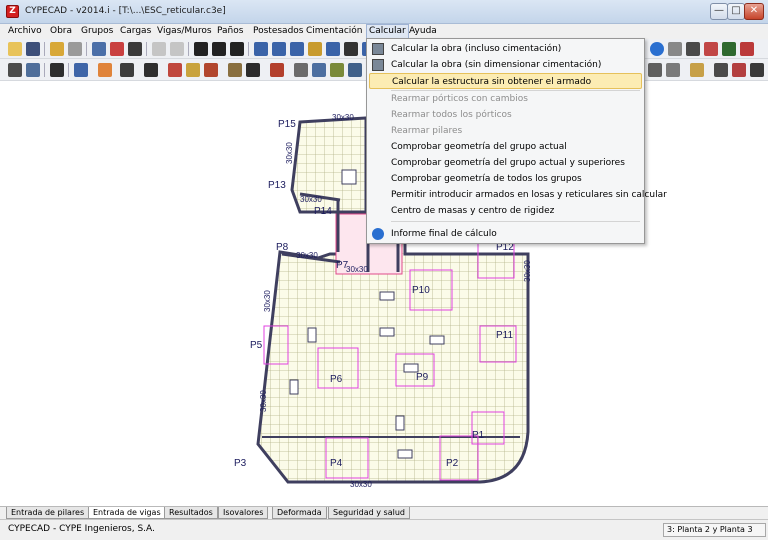 The image size is (768, 540). What do you see at coordinates (279, 49) in the screenshot?
I see `zoom-in-icon` at bounding box center [279, 49].